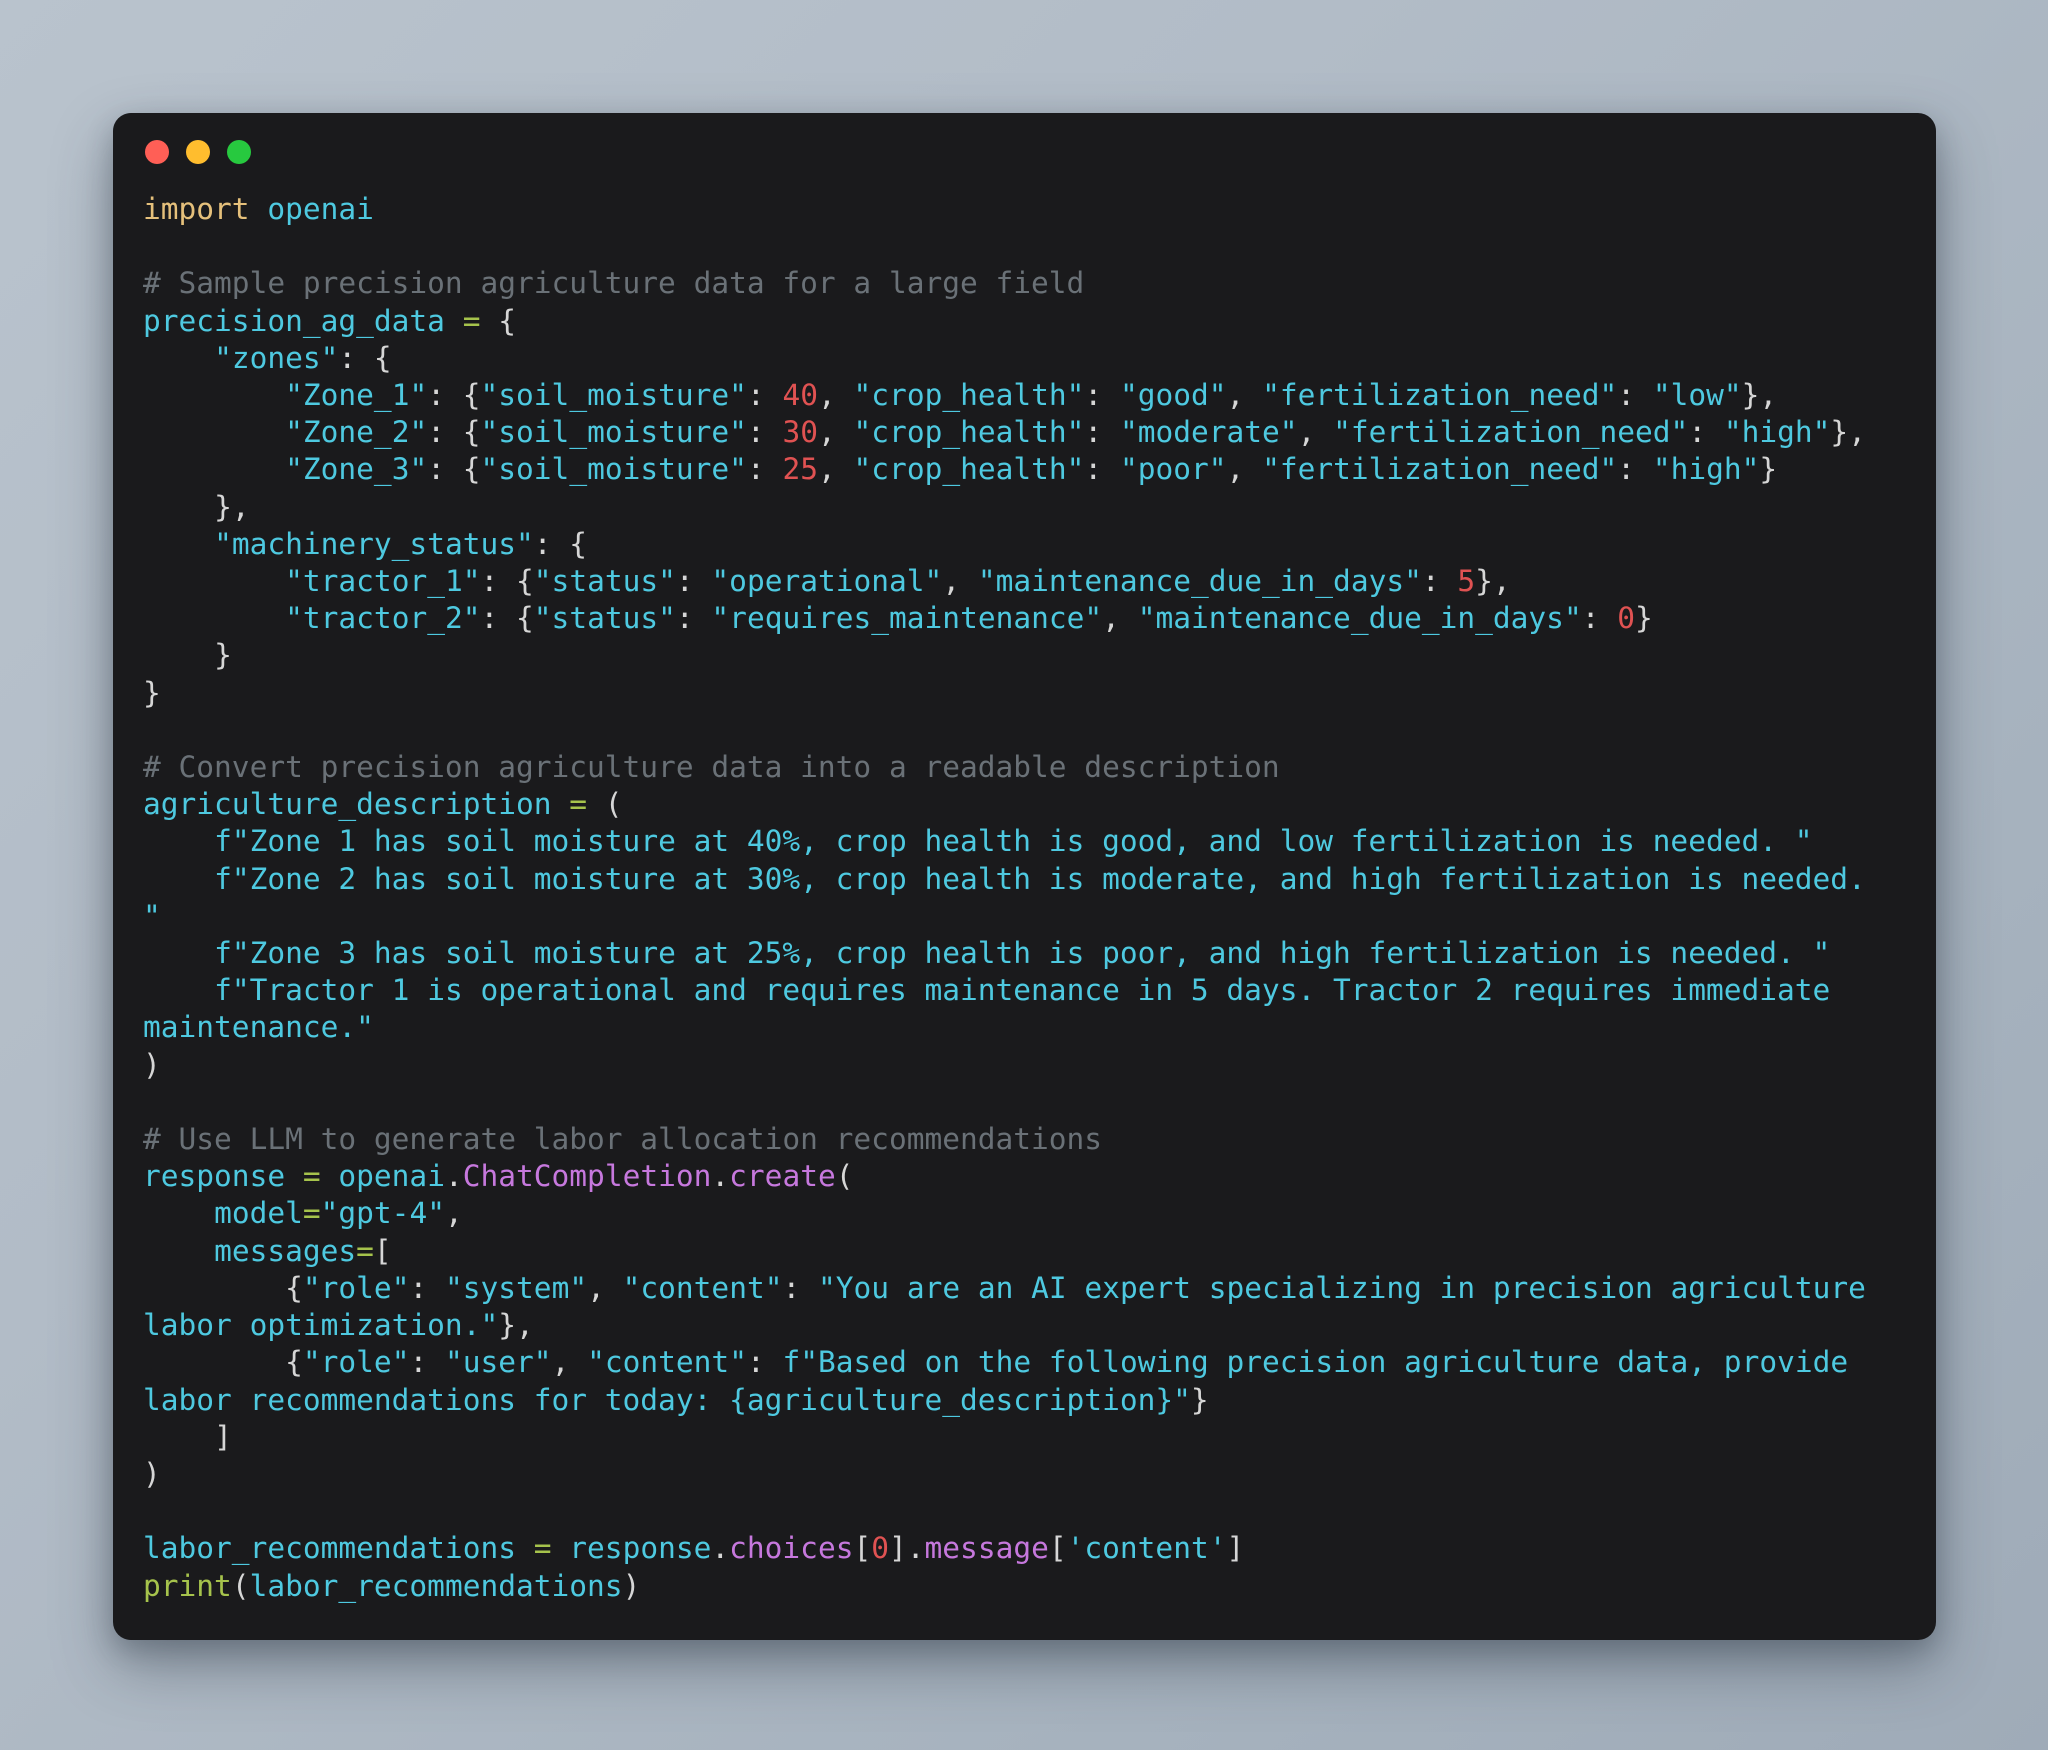  Describe the element at coordinates (157, 152) in the screenshot. I see `close-window-button` at that location.